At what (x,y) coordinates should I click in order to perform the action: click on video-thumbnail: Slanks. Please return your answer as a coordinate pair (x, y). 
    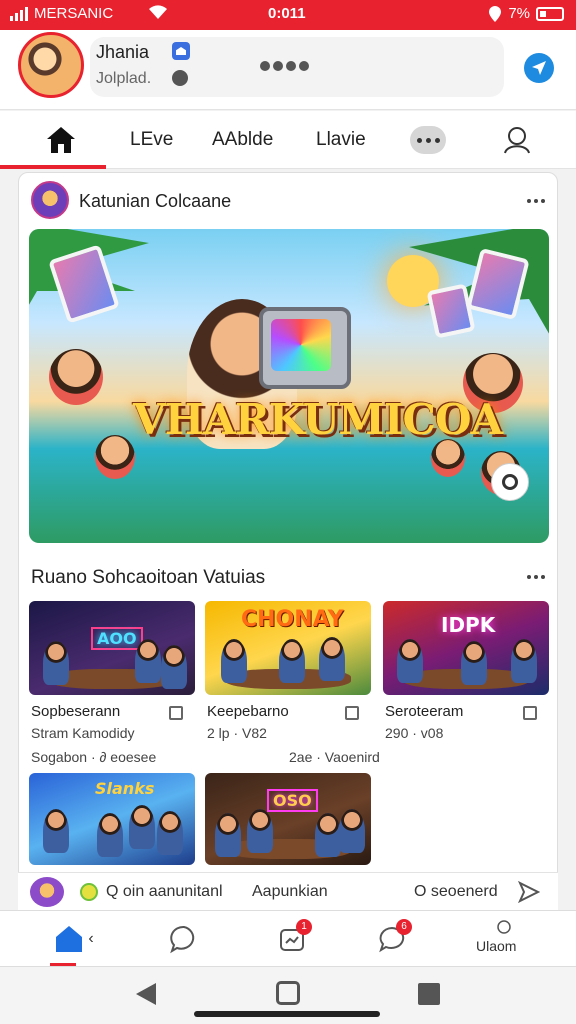
    Looking at the image, I should click on (112, 819).